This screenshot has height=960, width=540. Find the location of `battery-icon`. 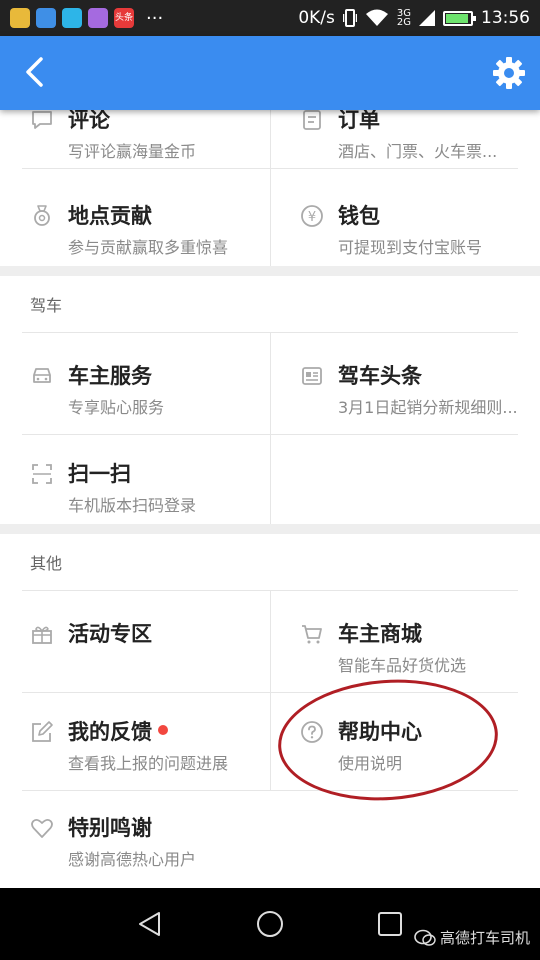

battery-icon is located at coordinates (459, 18).